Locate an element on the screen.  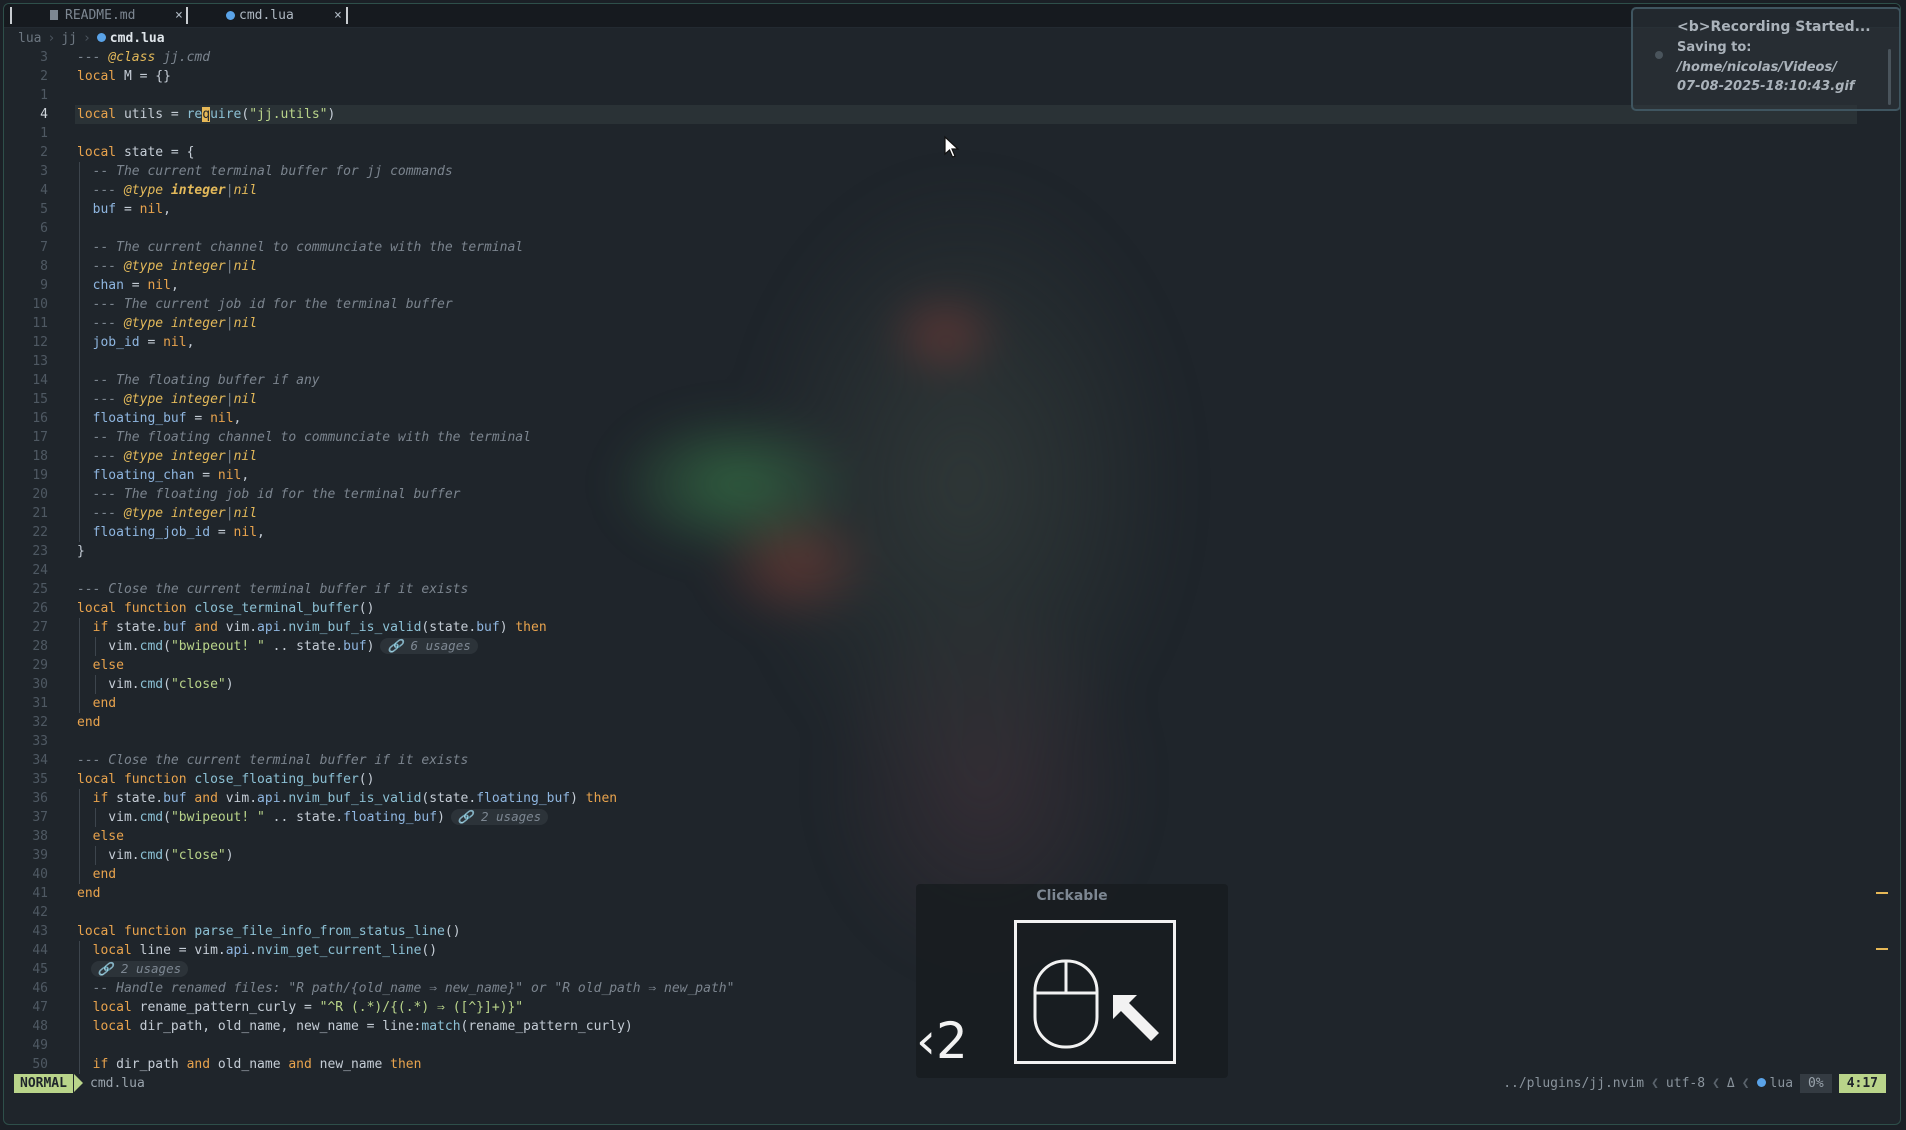
breadcrumb-current-label: cmd.lua is located at coordinates (137, 38).